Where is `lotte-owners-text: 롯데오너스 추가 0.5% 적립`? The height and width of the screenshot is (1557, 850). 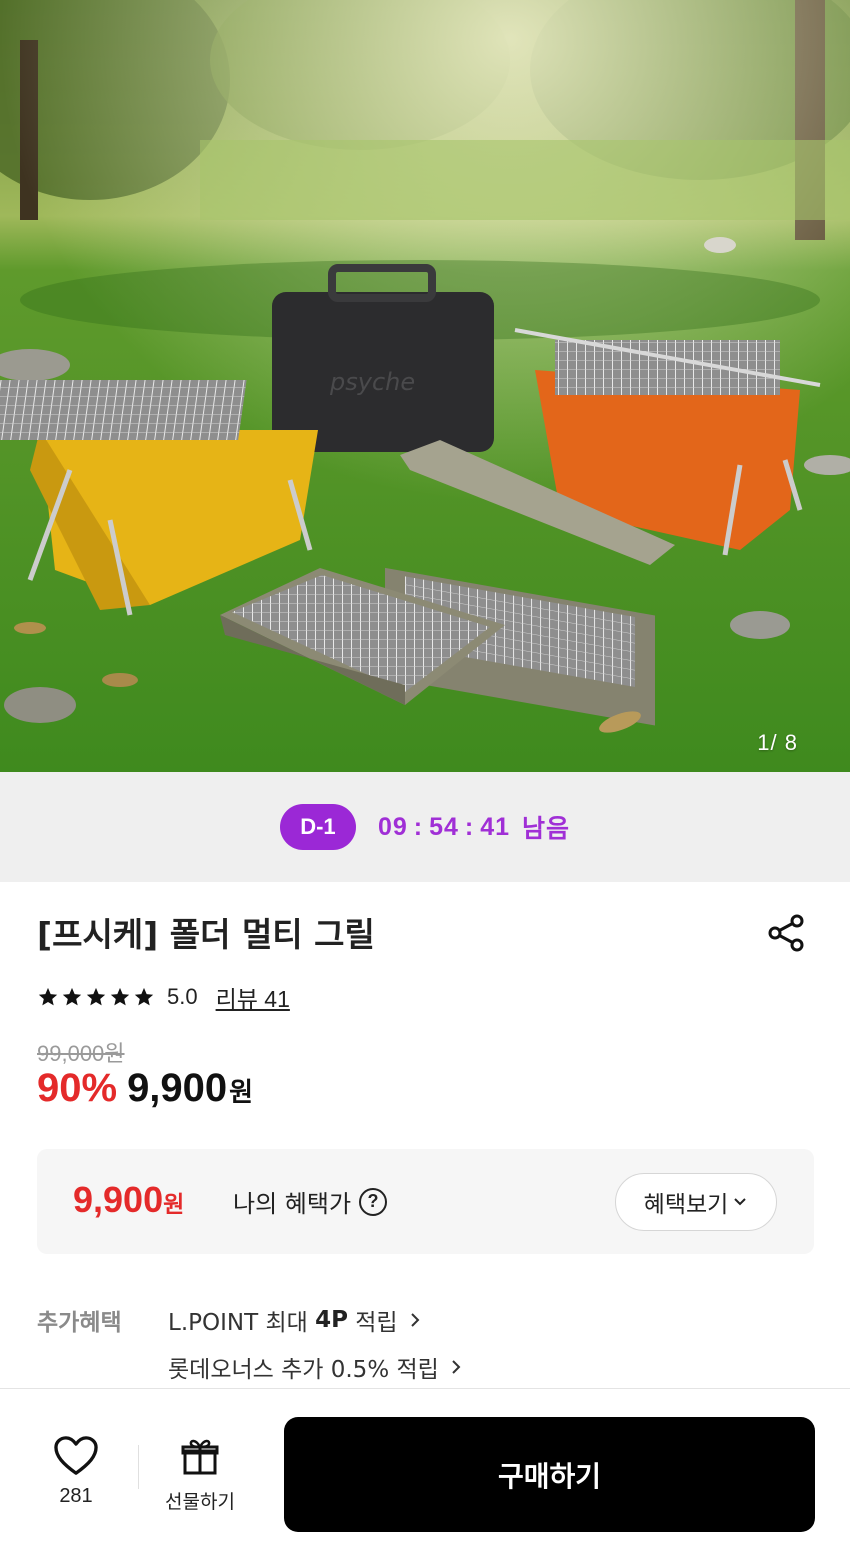
lotte-owners-text: 롯데오너스 추가 0.5% 적립 is located at coordinates (303, 1370).